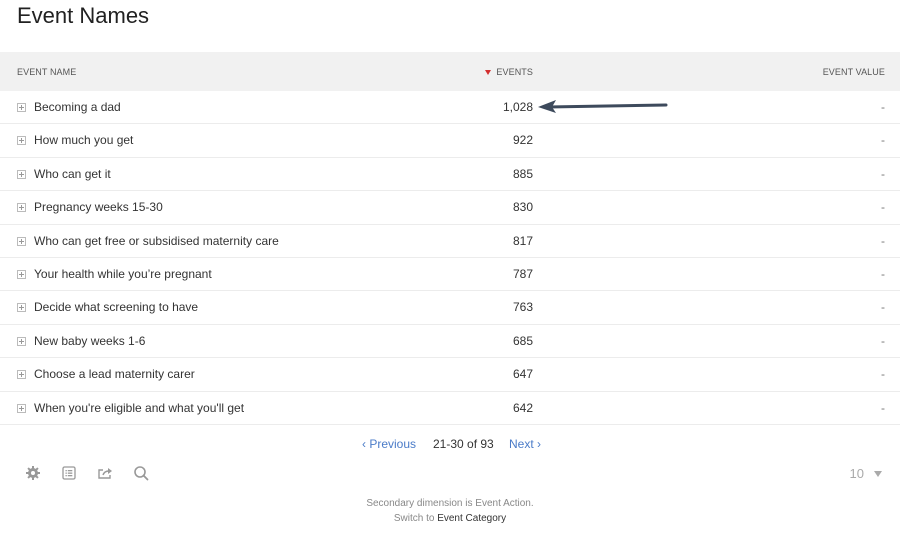 This screenshot has width=900, height=535. Describe the element at coordinates (139, 408) in the screenshot. I see `event-name-cell: When you're eligible and what you'll get` at that location.